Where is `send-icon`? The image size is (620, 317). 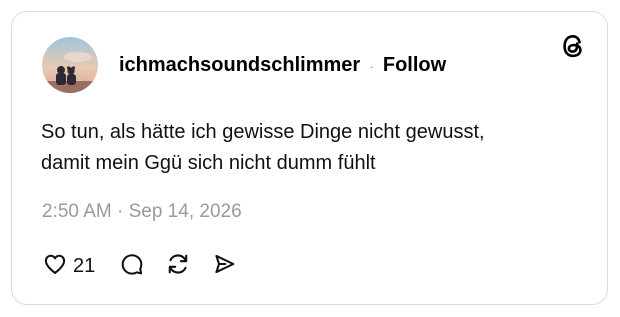
send-icon is located at coordinates (224, 266).